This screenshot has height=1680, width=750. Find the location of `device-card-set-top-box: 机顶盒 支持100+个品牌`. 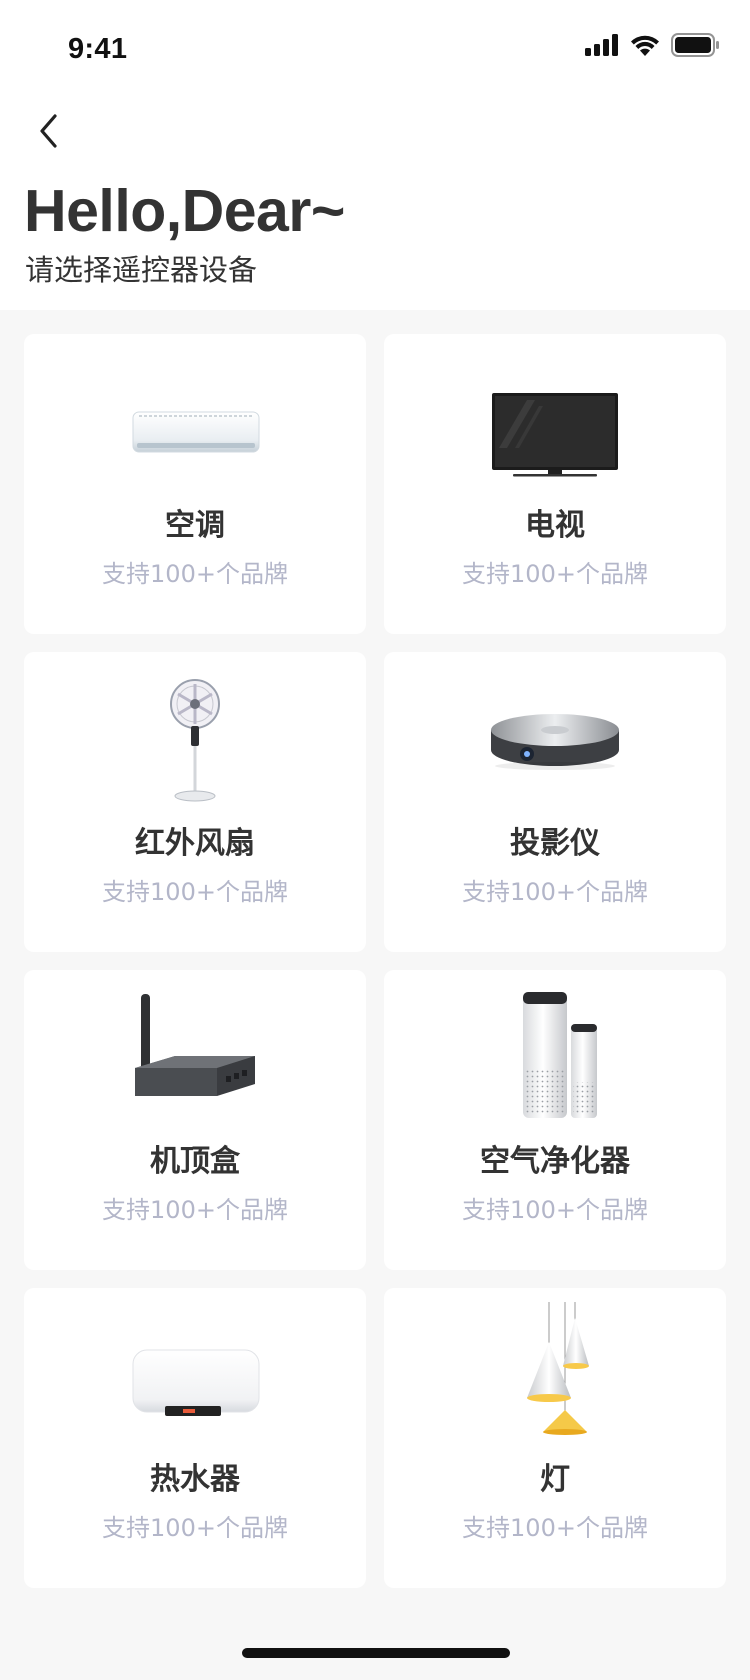

device-card-set-top-box: 机顶盒 支持100+个品牌 is located at coordinates (195, 1120).